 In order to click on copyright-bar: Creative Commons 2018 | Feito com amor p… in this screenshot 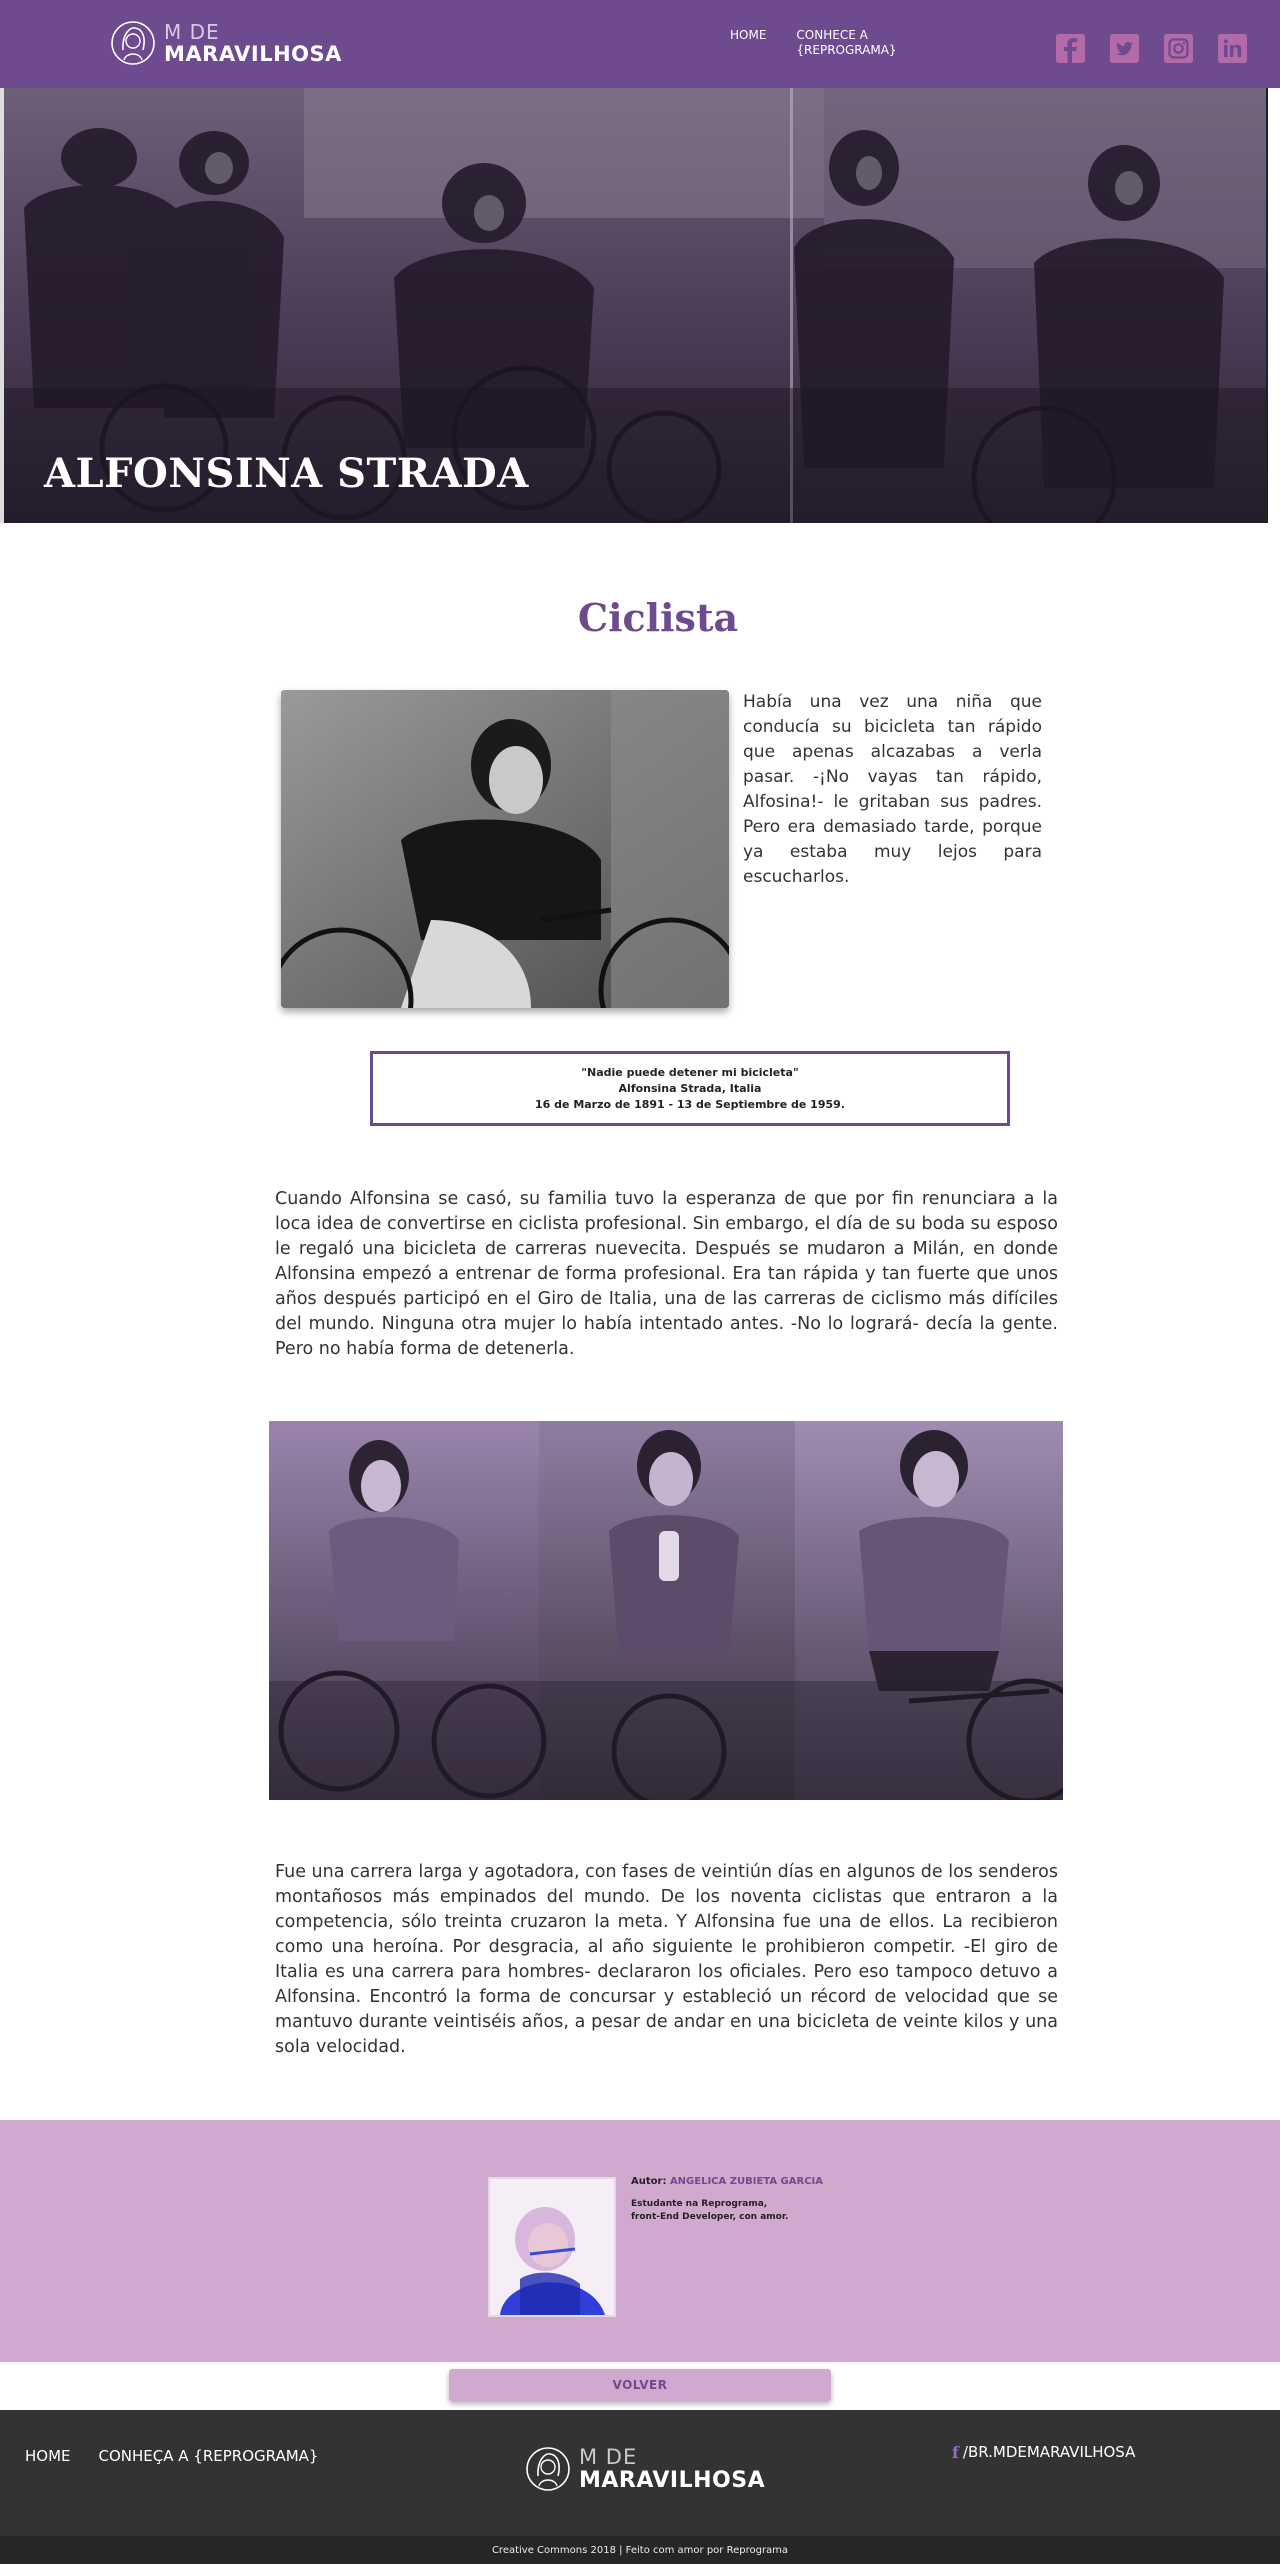, I will do `click(640, 2550)`.